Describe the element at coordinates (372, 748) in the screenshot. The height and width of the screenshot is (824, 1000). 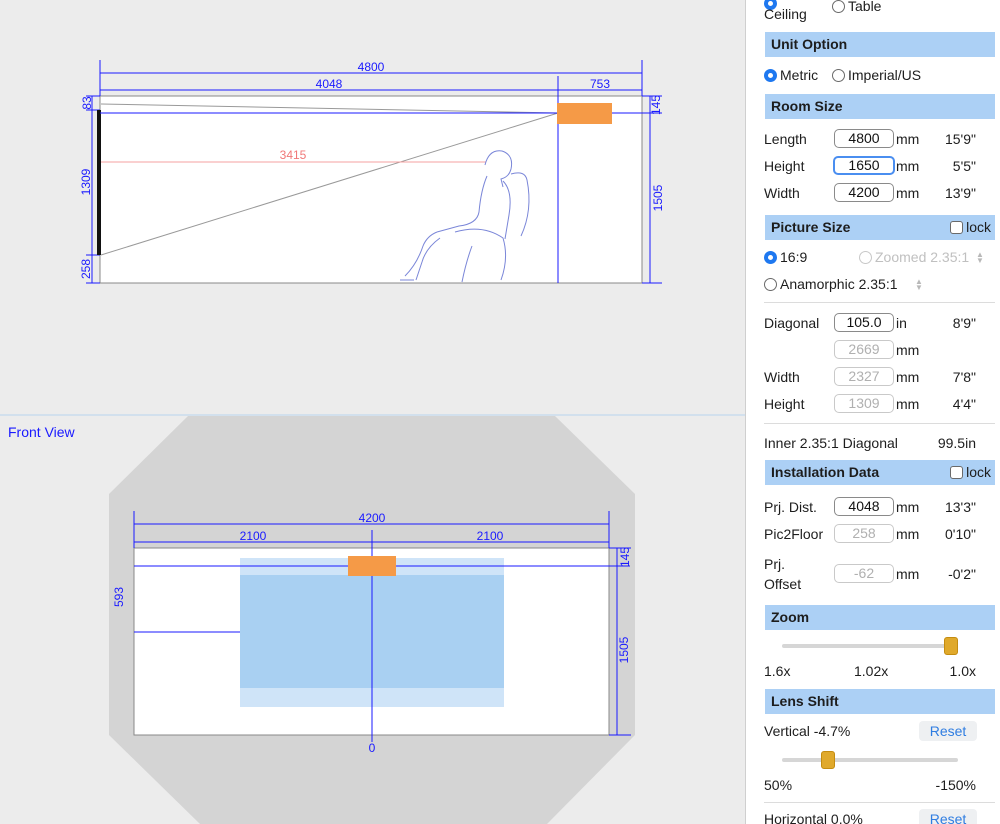
I see `dim-center: 0` at that location.